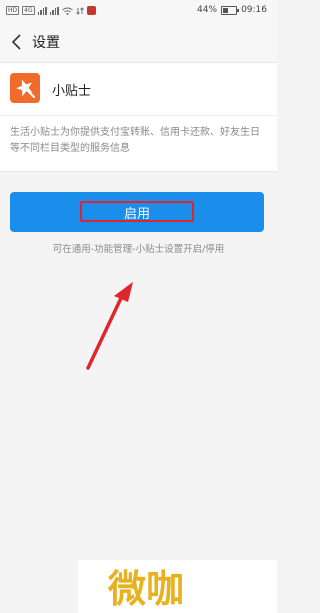  Describe the element at coordinates (207, 10) in the screenshot. I see `battery-percent: 44%` at that location.